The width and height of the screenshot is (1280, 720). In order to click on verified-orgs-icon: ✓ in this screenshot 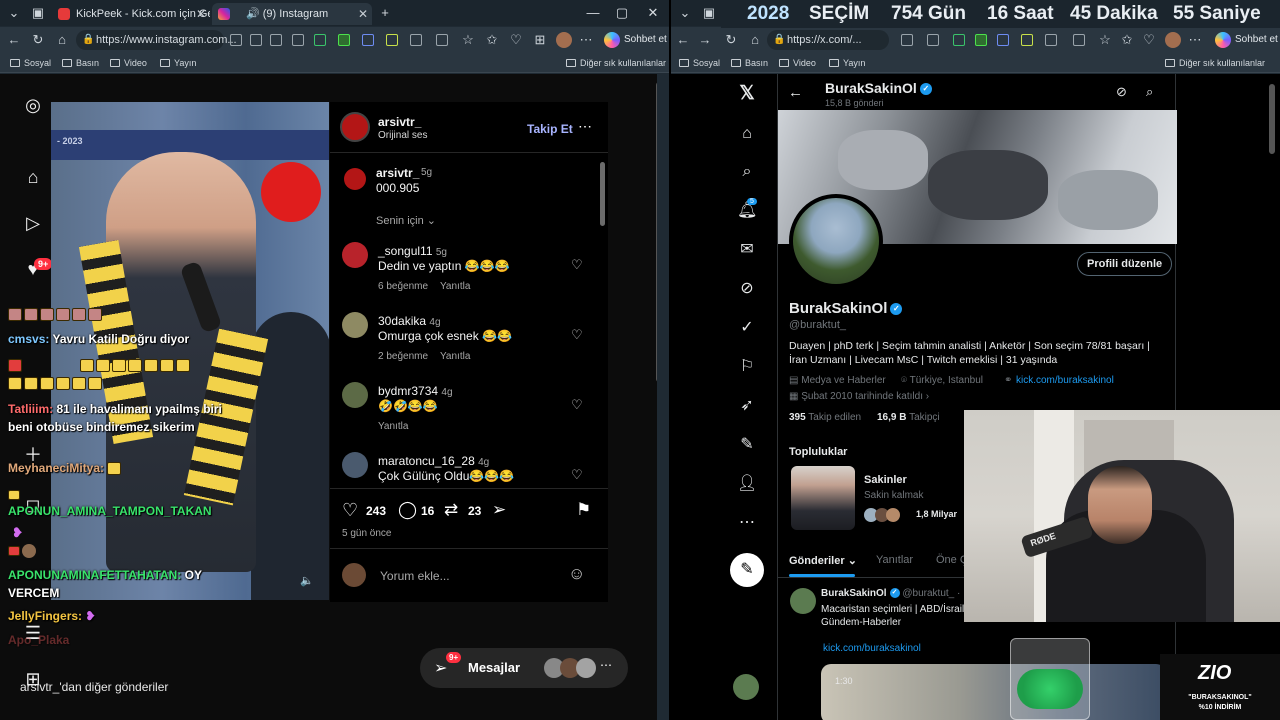, I will do `click(747, 328)`.